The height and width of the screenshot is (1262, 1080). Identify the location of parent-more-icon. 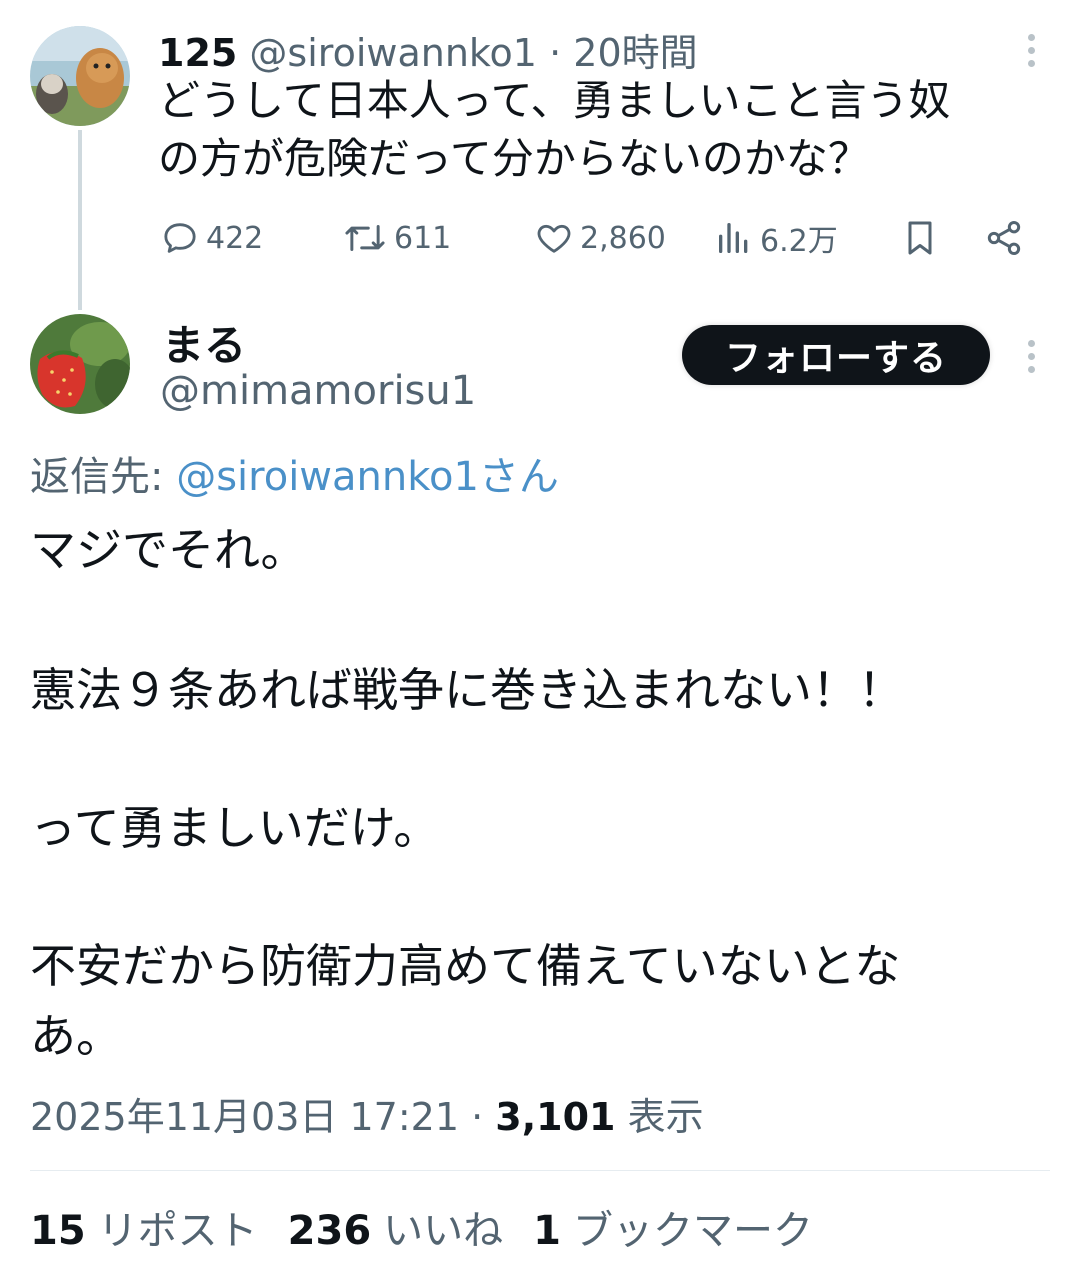
(1031, 53).